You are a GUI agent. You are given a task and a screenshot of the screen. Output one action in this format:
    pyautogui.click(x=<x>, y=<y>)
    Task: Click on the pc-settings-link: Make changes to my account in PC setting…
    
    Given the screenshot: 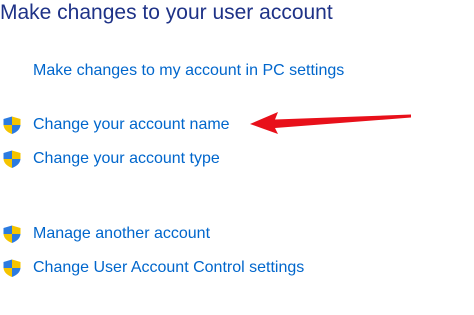 What is the action you would take?
    pyautogui.click(x=188, y=71)
    